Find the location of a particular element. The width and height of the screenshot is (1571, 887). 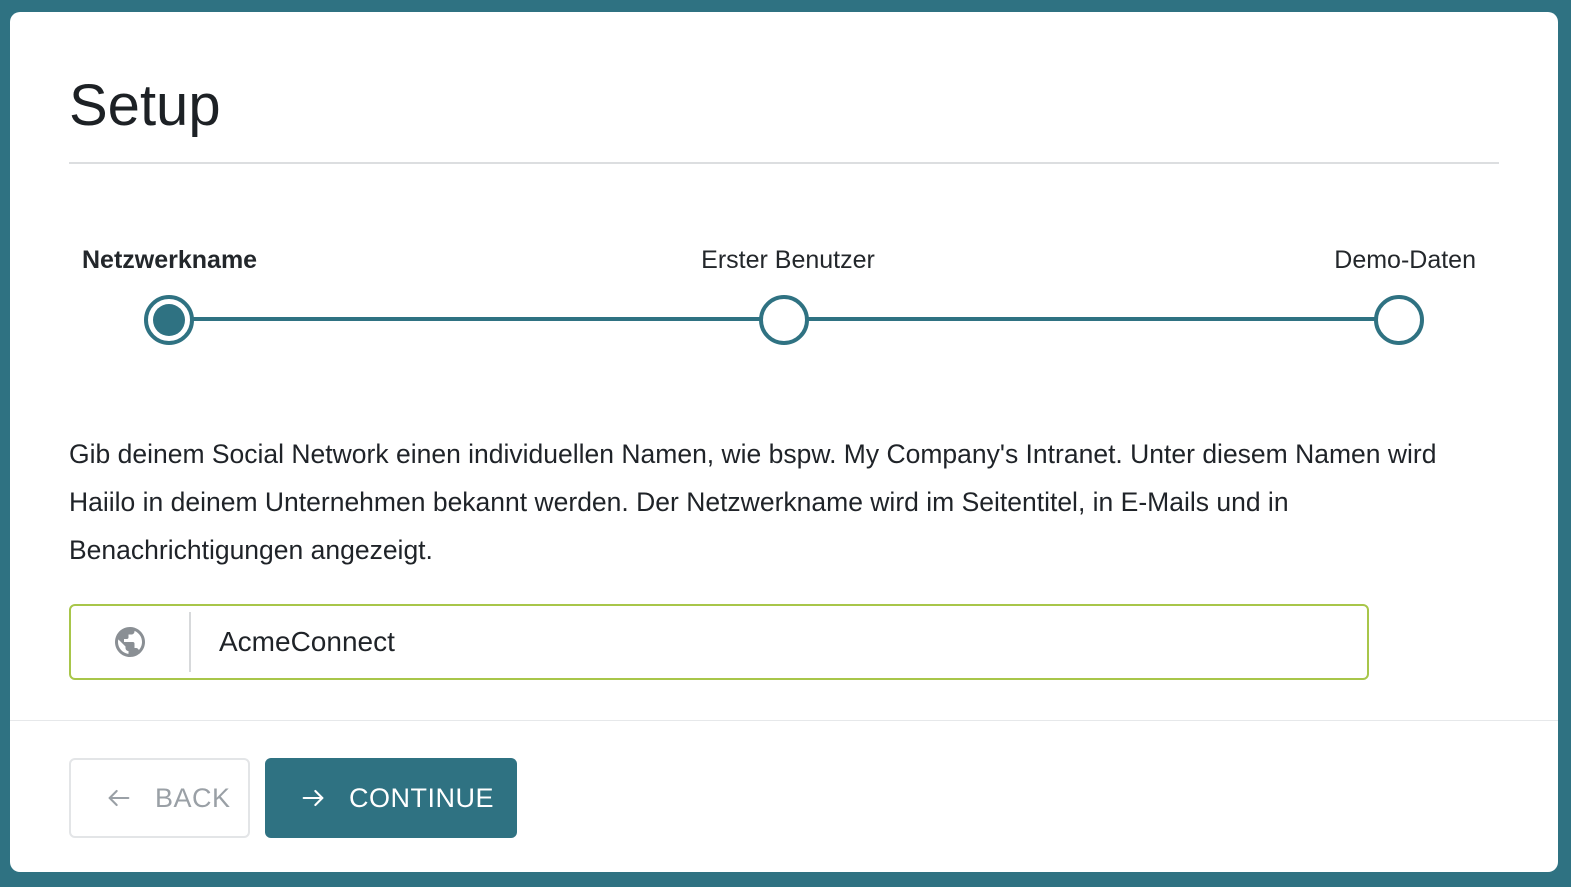

step-dot-netzwerkname is located at coordinates (169, 320).